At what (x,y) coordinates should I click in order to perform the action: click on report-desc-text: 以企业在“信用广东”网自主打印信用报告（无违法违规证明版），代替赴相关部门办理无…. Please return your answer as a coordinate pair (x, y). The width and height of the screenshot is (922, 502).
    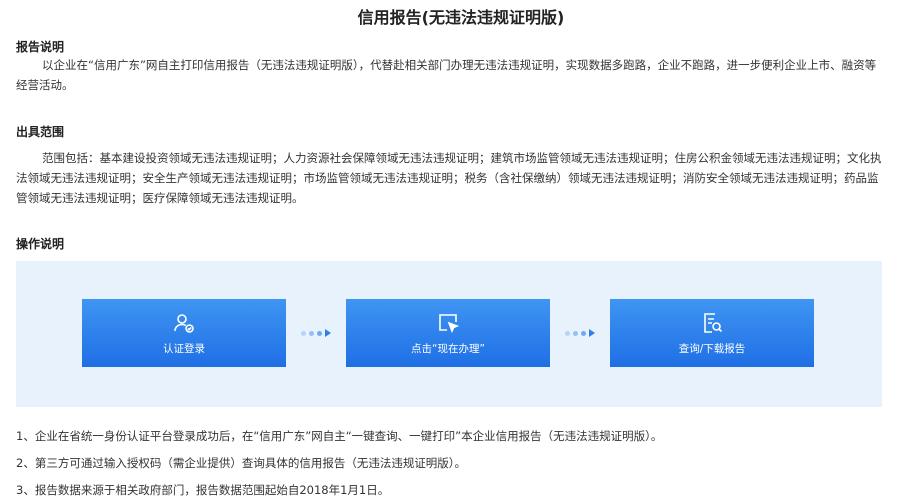
    Looking at the image, I should click on (446, 75).